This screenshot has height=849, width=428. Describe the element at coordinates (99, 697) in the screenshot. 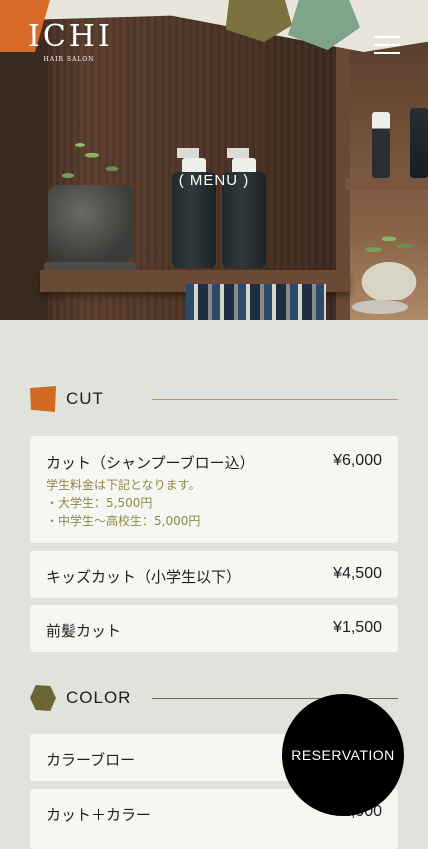

I see `section-title: COLOR` at that location.